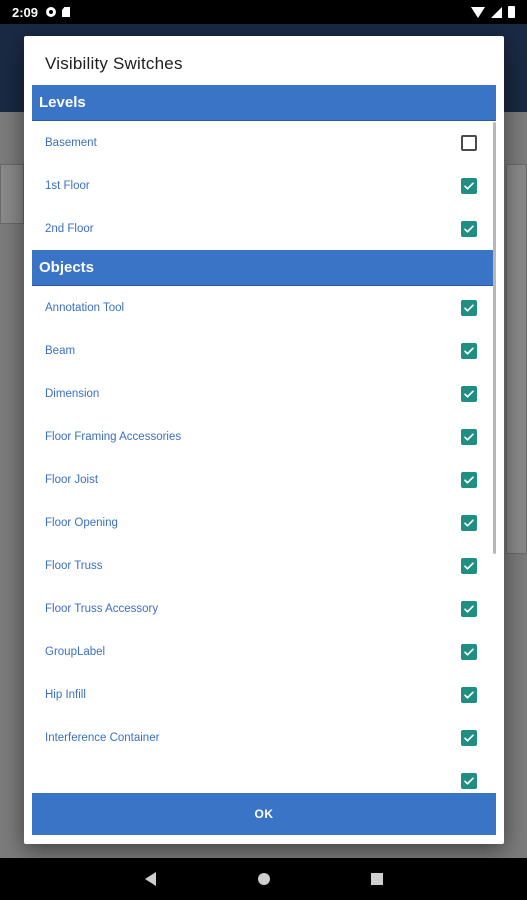 This screenshot has height=900, width=527. What do you see at coordinates (12, 194) in the screenshot?
I see `background-panel-left` at bounding box center [12, 194].